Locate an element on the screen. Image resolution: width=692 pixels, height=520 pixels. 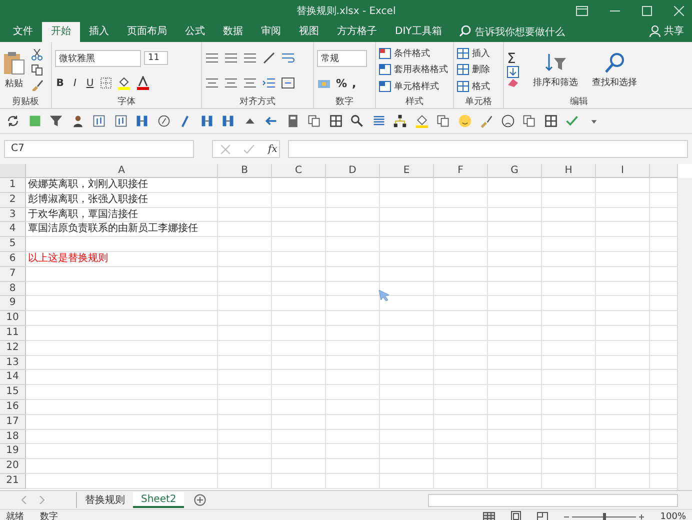
search-icon is located at coordinates (615, 63).